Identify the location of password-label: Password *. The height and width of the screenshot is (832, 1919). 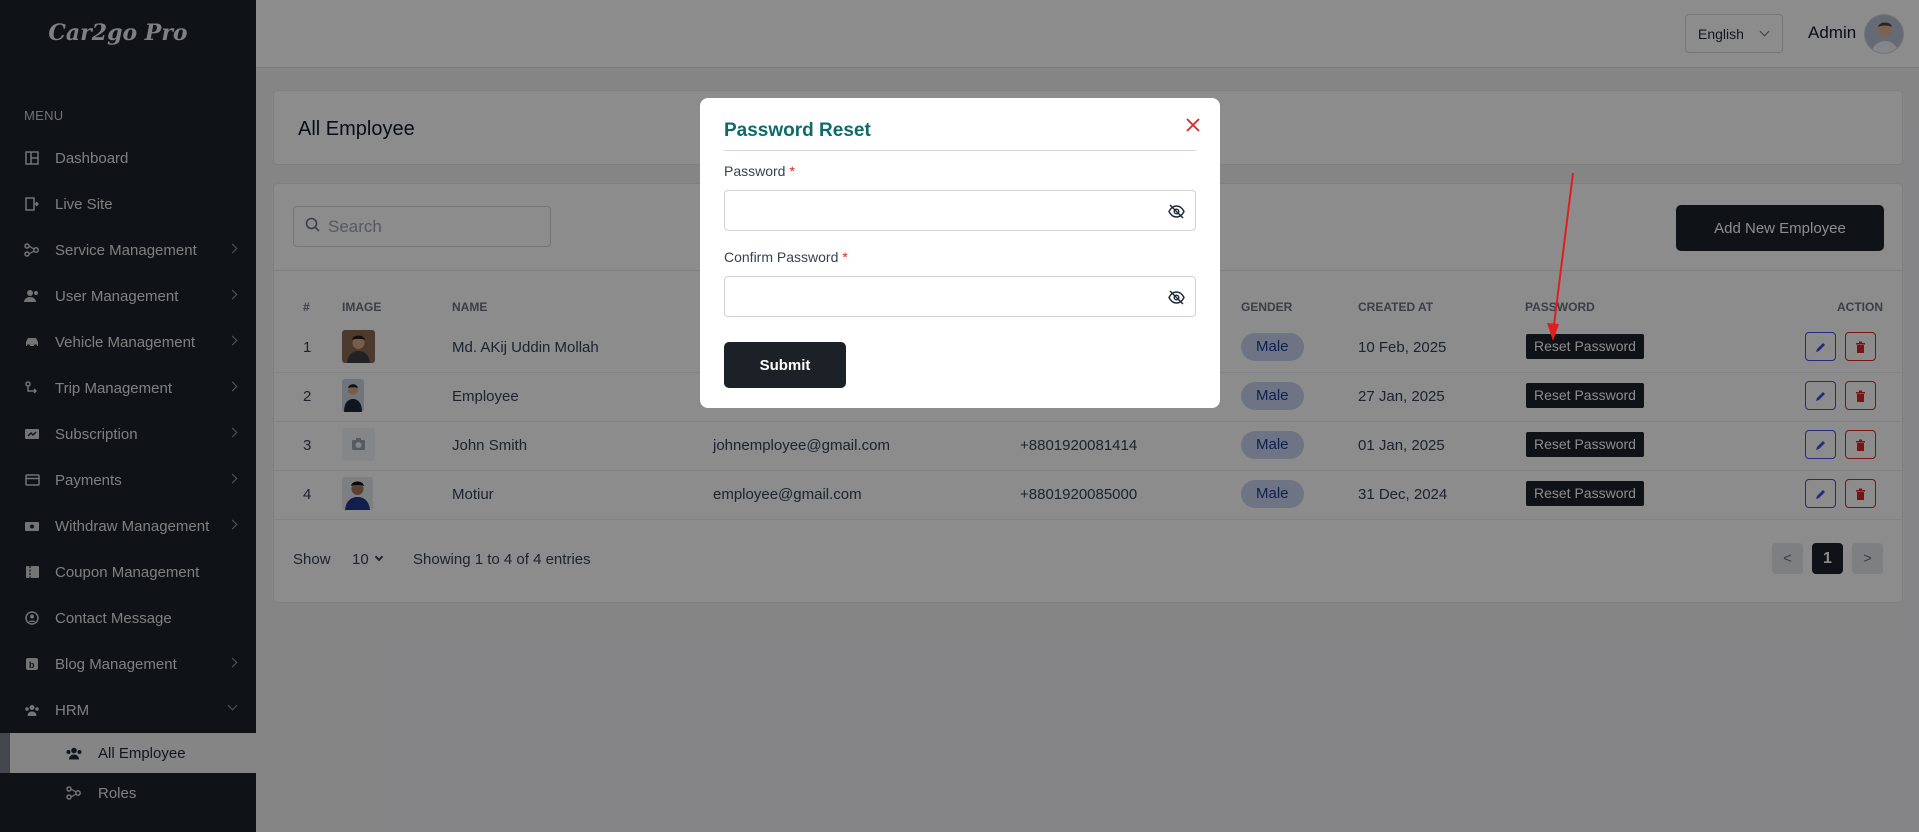
(759, 171).